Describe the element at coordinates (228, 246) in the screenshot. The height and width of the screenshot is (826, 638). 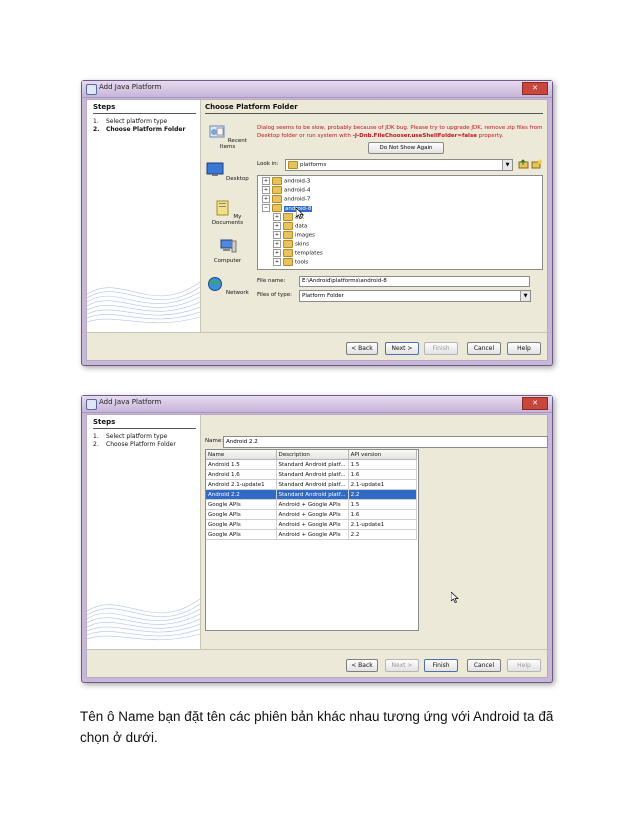
I see `computer-icon` at that location.